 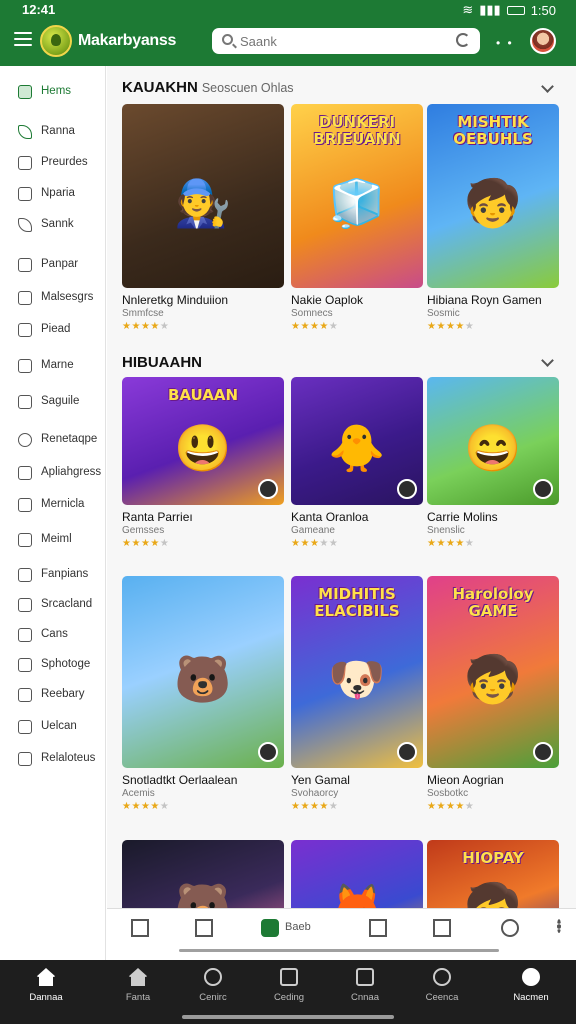 I want to click on menu-icon, so click(x=23, y=39).